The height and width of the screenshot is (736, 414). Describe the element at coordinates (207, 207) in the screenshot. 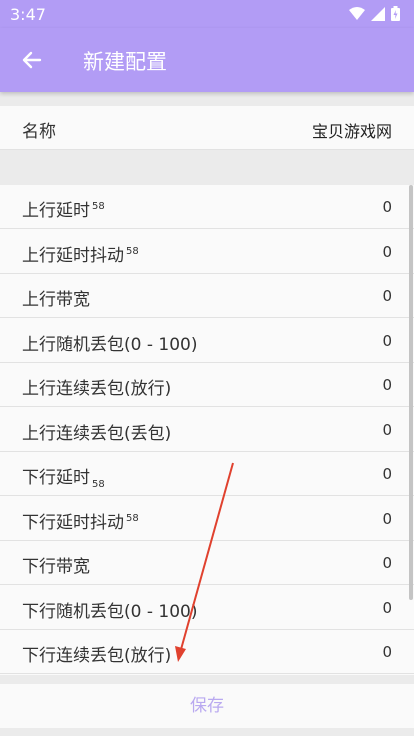

I see `list-item: 上行延时 58 0` at that location.